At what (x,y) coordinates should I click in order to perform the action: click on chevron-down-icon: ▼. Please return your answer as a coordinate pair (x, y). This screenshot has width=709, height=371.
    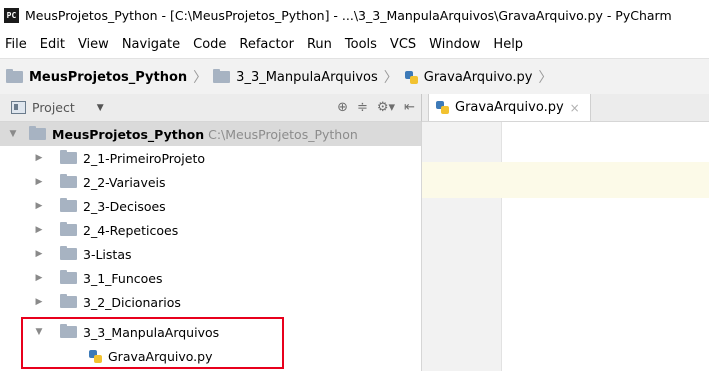
    Looking at the image, I should click on (100, 108).